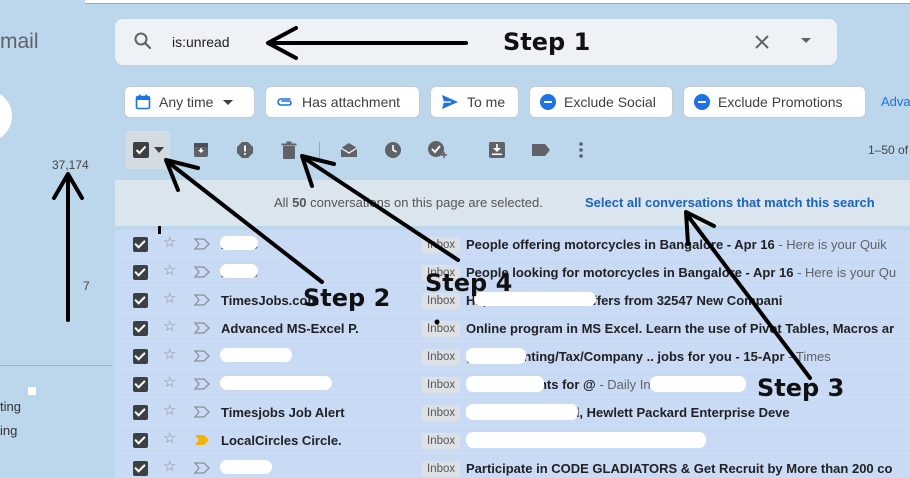 The width and height of the screenshot is (910, 478). Describe the element at coordinates (469, 283) in the screenshot. I see `annotation-step-4: Step 4` at that location.